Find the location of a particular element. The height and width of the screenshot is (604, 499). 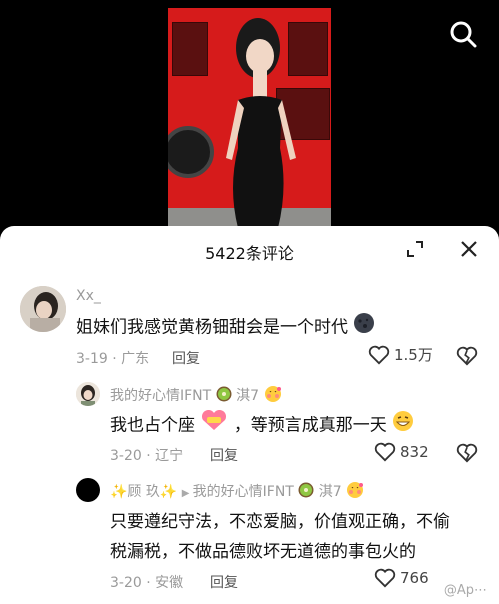

dark-moon-emoji-icon is located at coordinates (364, 327).